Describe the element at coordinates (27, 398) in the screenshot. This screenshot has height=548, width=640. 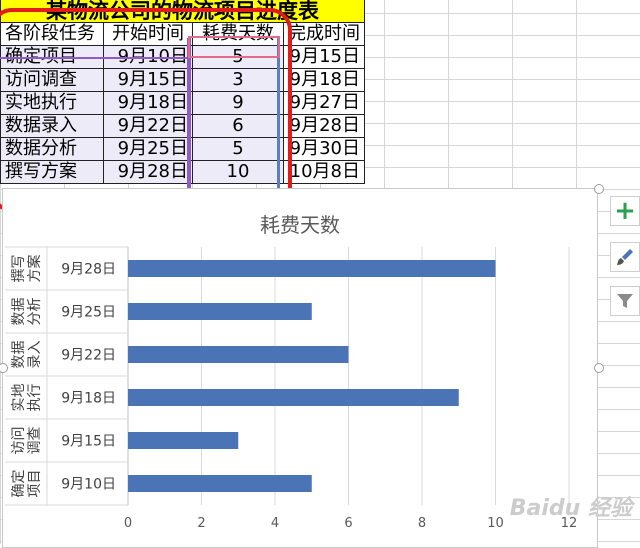
I see `category-group-label: 实地执行` at that location.